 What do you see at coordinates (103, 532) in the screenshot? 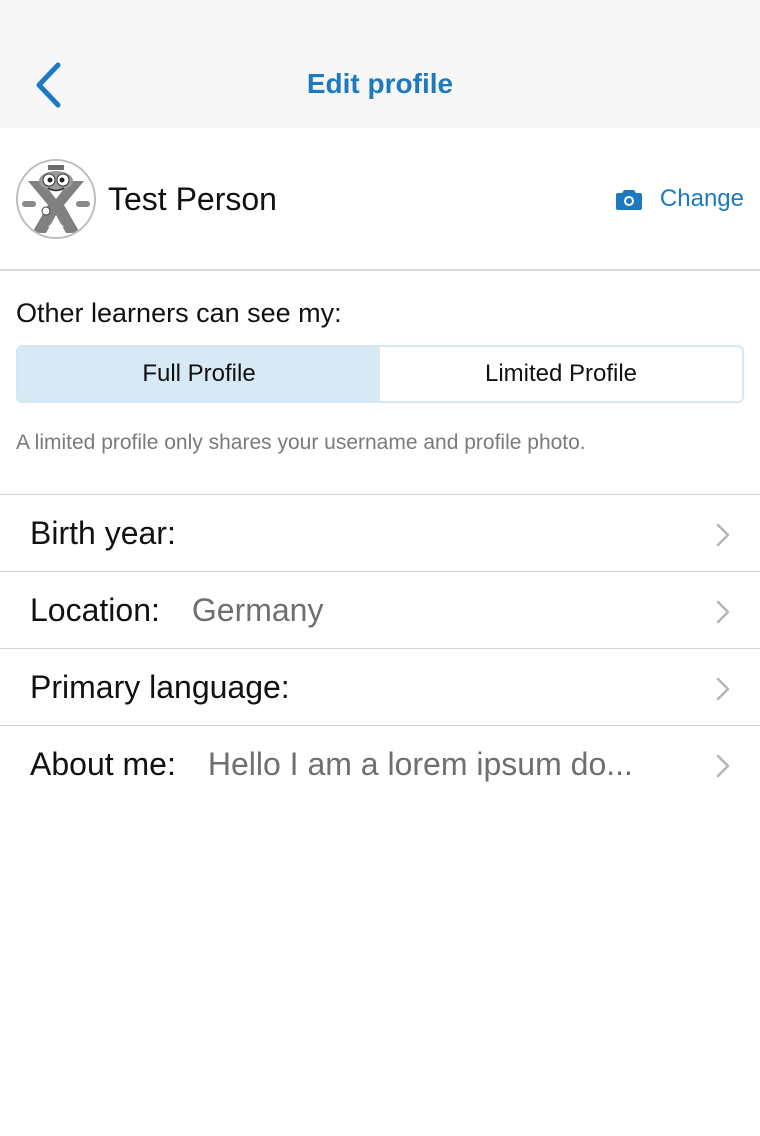
I see `field-label: Birth year:` at bounding box center [103, 532].